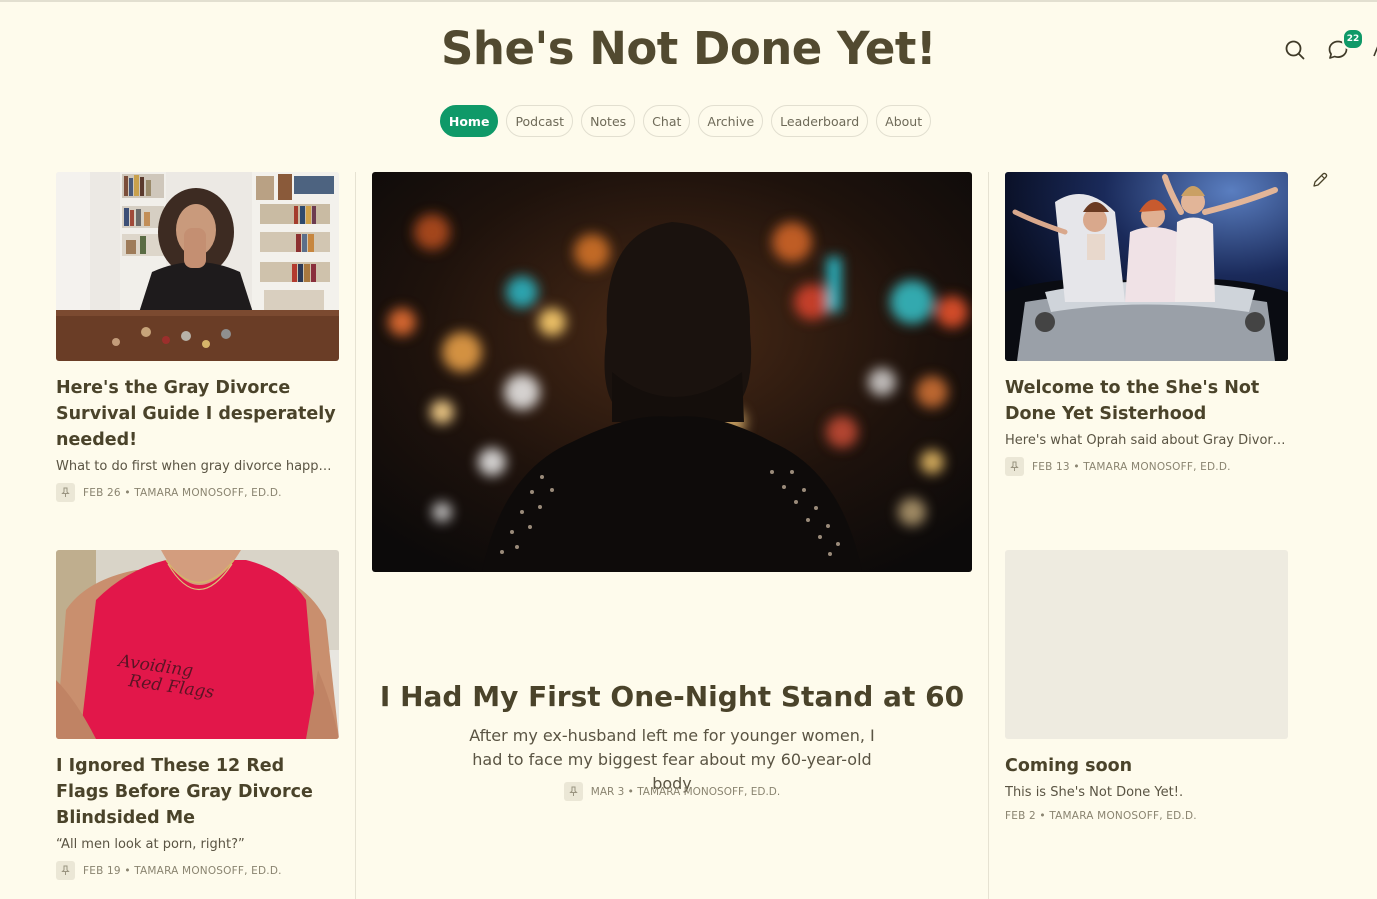 The height and width of the screenshot is (899, 1377). What do you see at coordinates (731, 121) in the screenshot?
I see `tab-archive: Archive` at bounding box center [731, 121].